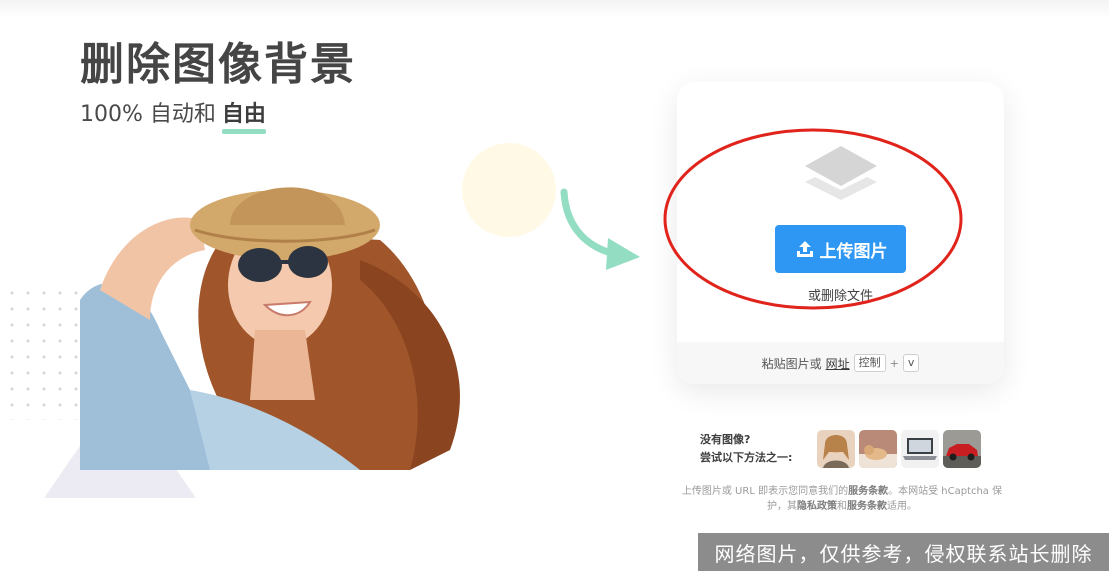 Image resolution: width=1109 pixels, height=571 pixels. I want to click on key-plus: +, so click(894, 363).